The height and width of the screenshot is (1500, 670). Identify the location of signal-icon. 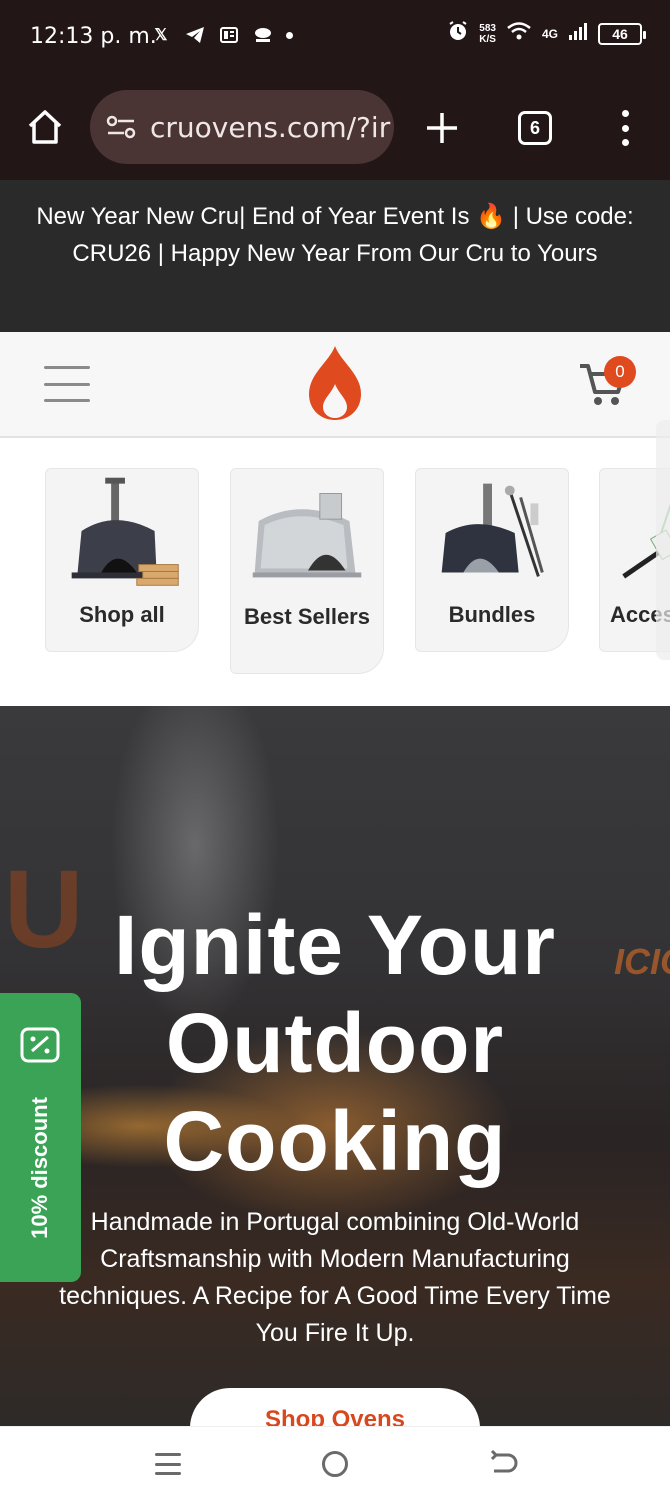
(578, 33).